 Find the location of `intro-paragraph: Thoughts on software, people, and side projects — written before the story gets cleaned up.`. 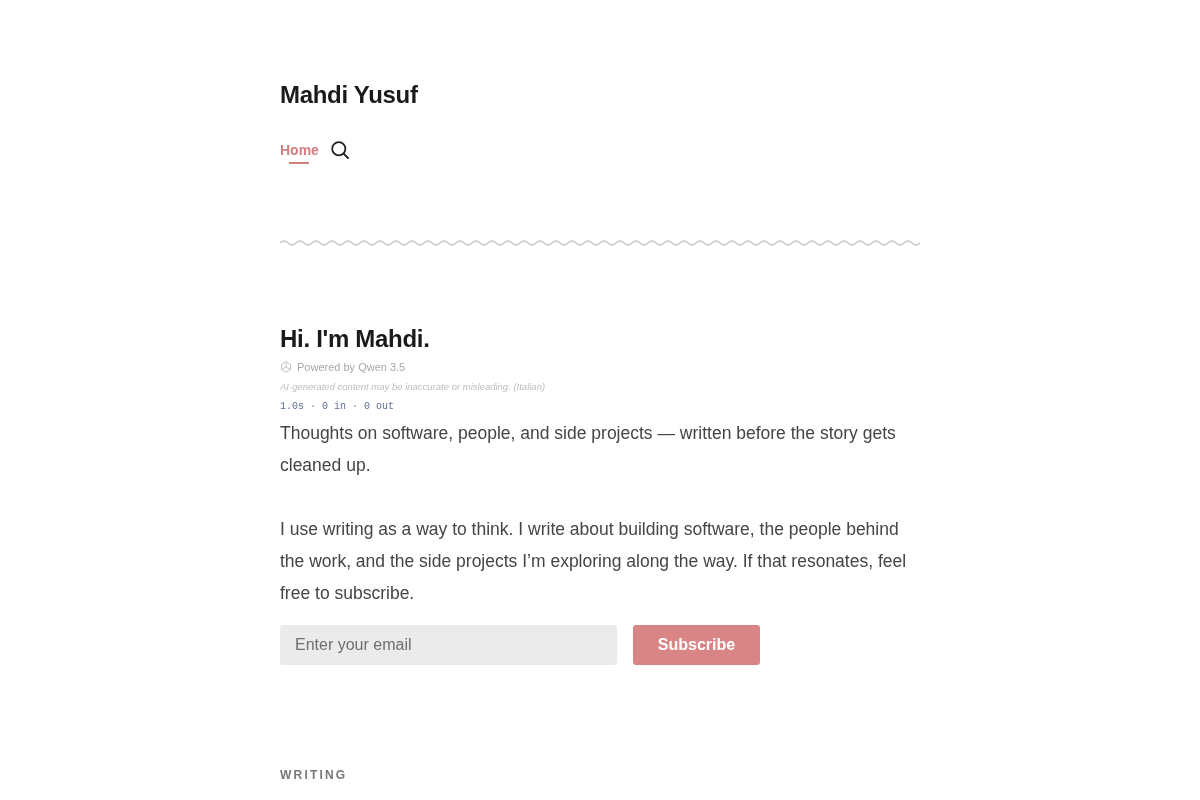

intro-paragraph: Thoughts on software, people, and side projects — written before the story gets cleaned up. is located at coordinates (588, 449).